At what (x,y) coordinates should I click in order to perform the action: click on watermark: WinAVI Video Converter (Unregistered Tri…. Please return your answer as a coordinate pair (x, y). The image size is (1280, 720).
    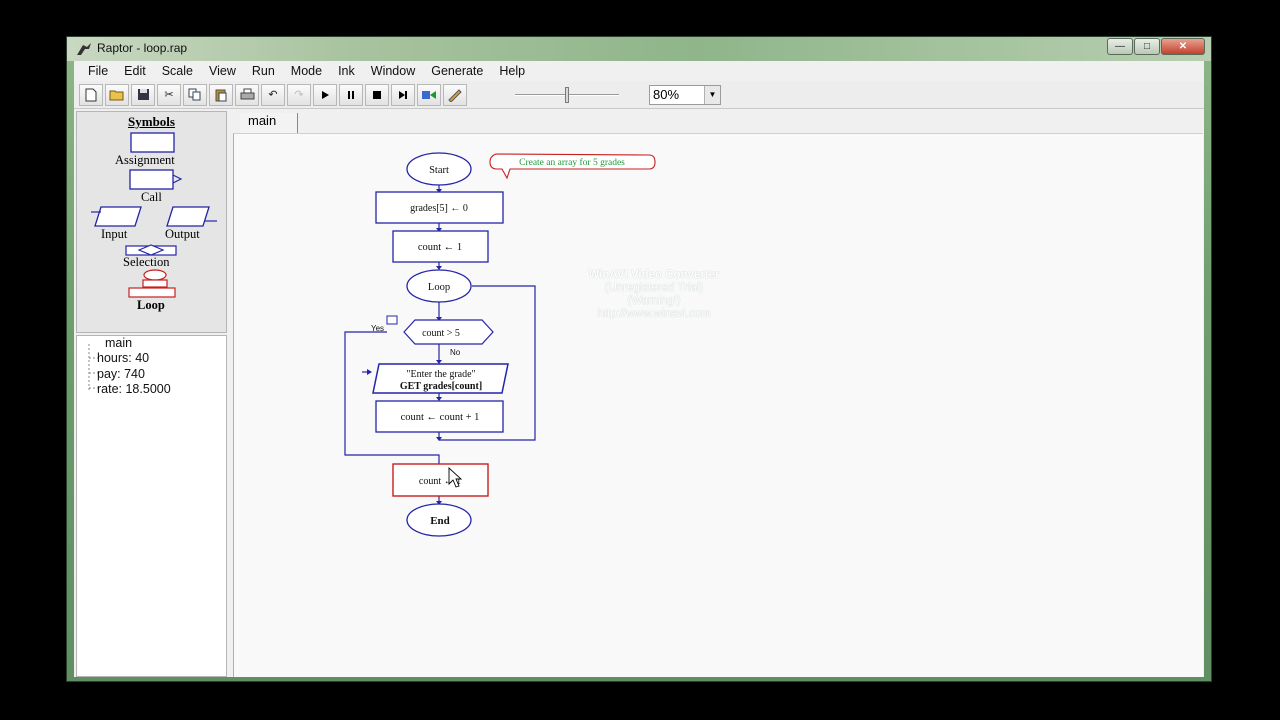
    Looking at the image, I should click on (654, 295).